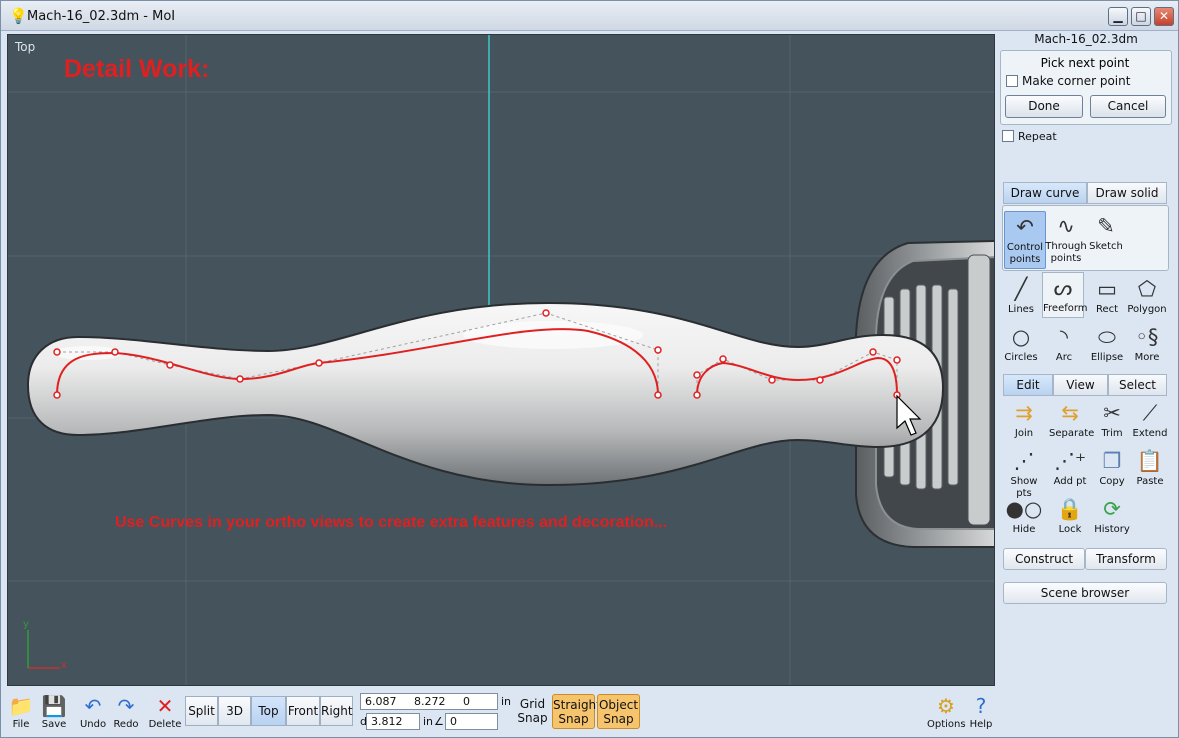  Describe the element at coordinates (1066, 226) in the screenshot. I see `through-points-icon: ∿` at that location.